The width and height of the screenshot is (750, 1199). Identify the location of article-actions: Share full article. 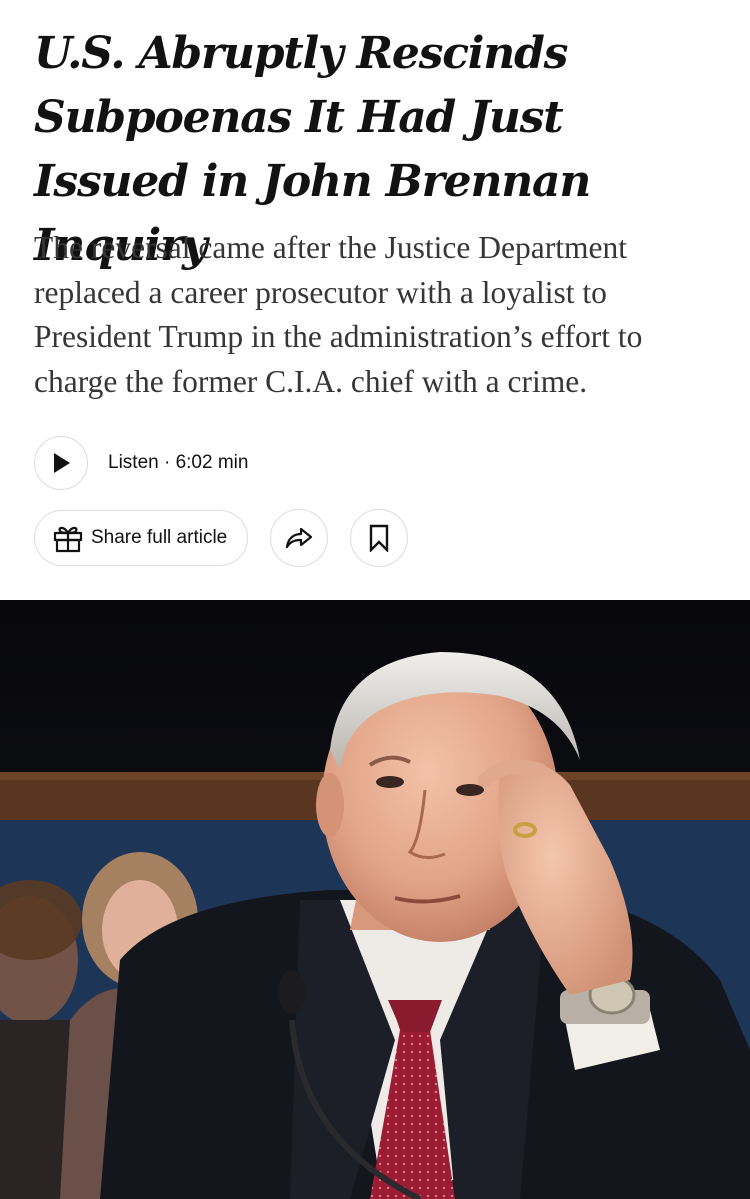
(221, 538).